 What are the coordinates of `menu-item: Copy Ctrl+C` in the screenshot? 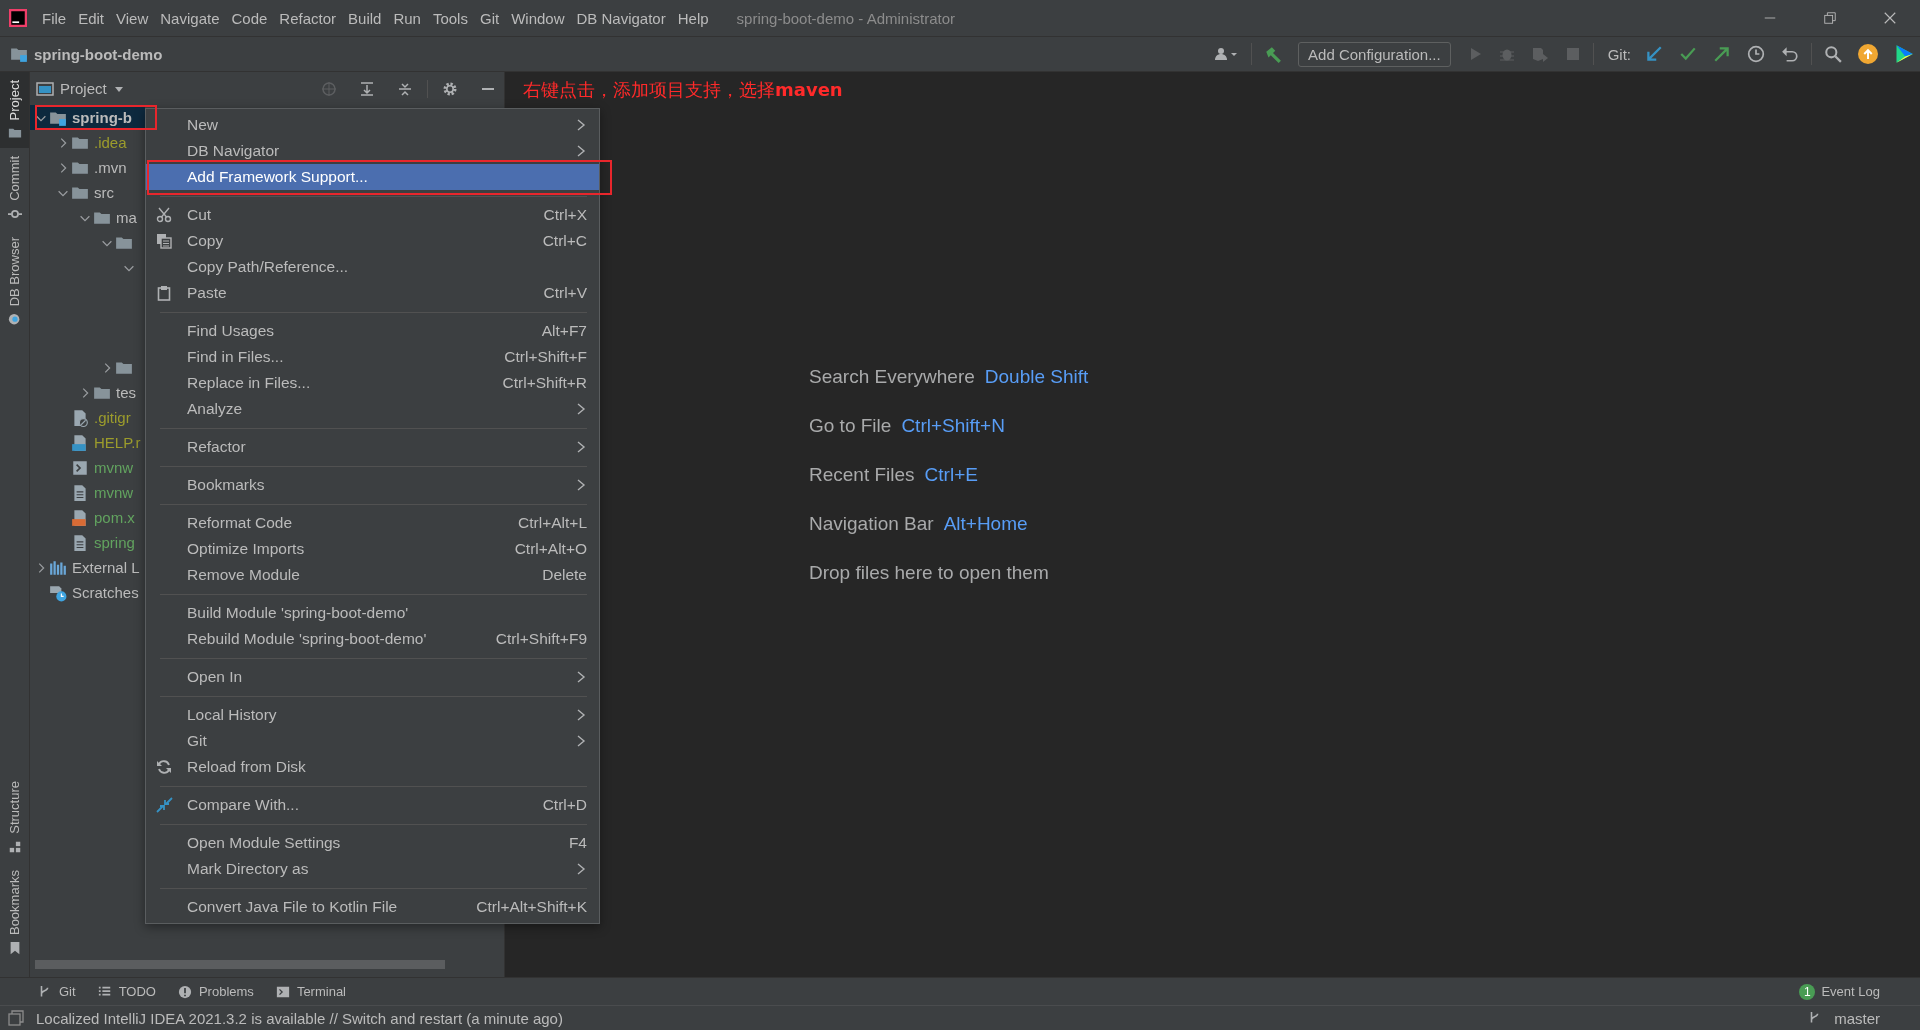 It's located at (372, 241).